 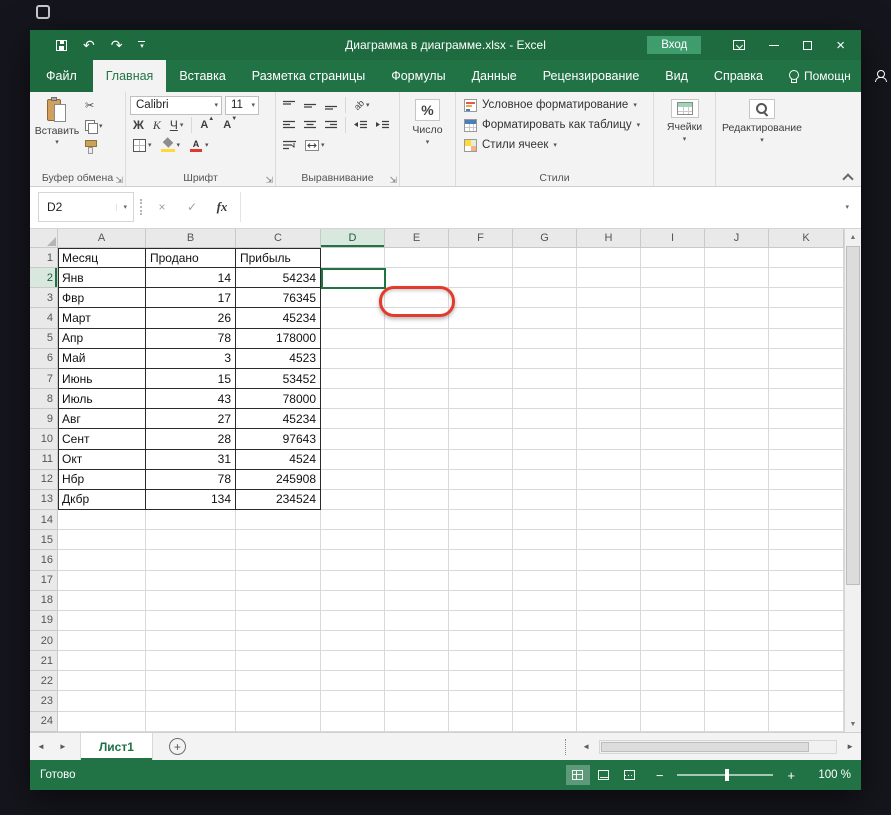 I want to click on cell-I20, so click(x=673, y=641).